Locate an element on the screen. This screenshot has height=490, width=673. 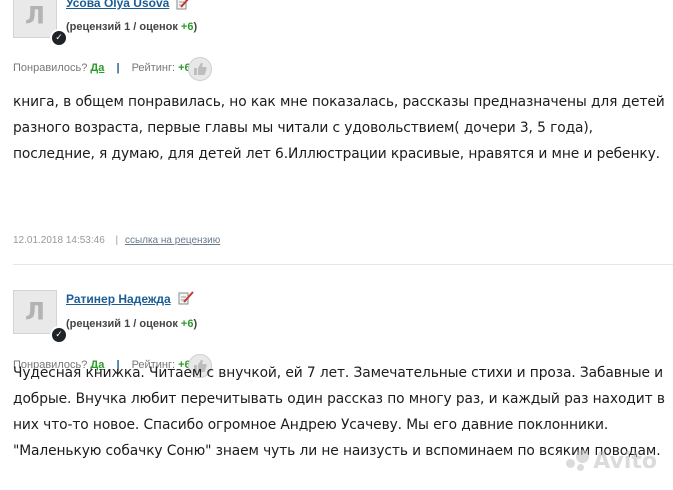
review-permalink: ссылка на рецензию is located at coordinates (172, 240).